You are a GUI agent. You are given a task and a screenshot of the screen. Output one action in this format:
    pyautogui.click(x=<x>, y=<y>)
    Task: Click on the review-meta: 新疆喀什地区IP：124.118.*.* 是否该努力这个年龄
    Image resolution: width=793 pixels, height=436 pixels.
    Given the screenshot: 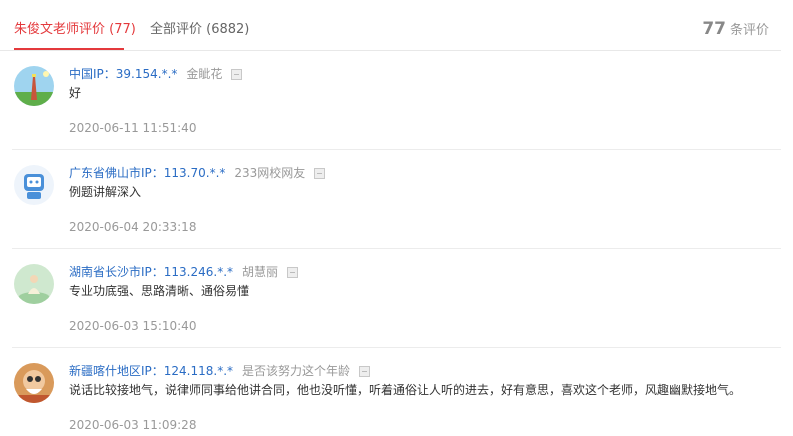 What is the action you would take?
    pyautogui.click(x=220, y=371)
    